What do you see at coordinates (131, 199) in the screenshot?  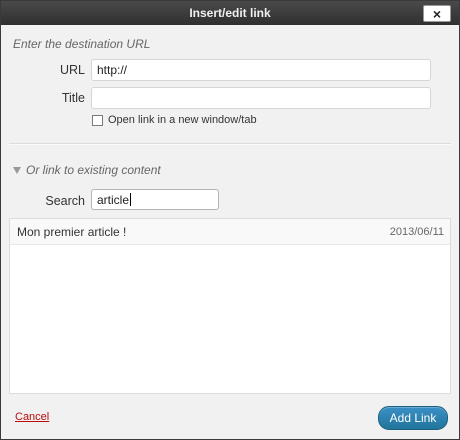 I see `text-caret` at bounding box center [131, 199].